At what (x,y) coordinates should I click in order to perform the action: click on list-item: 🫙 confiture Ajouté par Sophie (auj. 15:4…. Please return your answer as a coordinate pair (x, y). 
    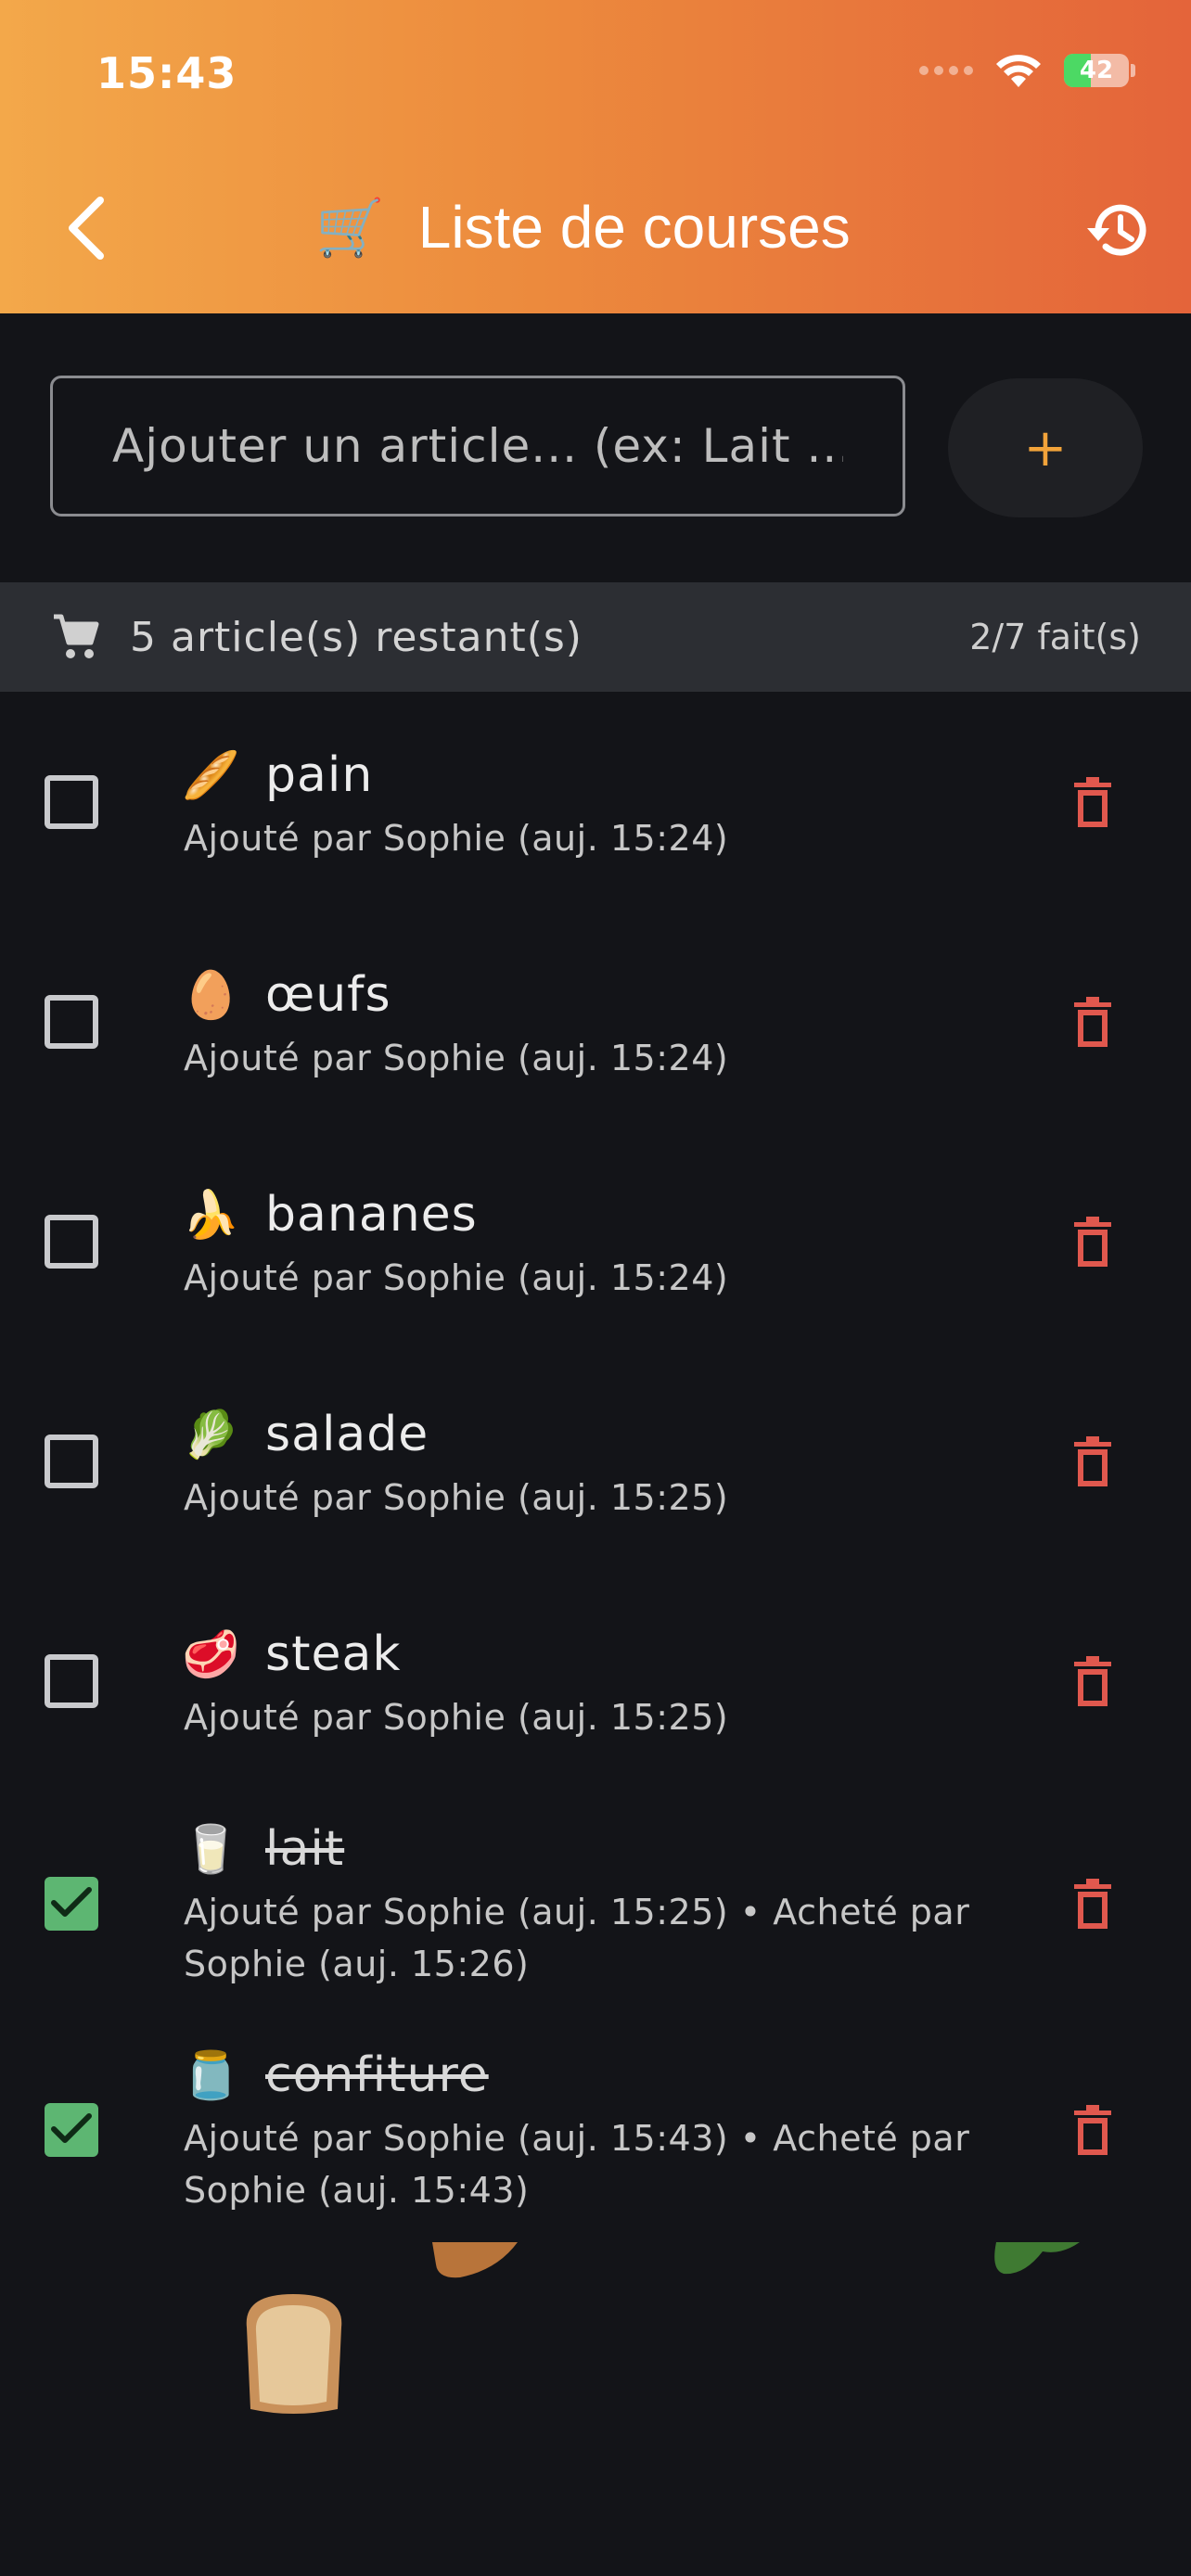
    Looking at the image, I should click on (595, 2140).